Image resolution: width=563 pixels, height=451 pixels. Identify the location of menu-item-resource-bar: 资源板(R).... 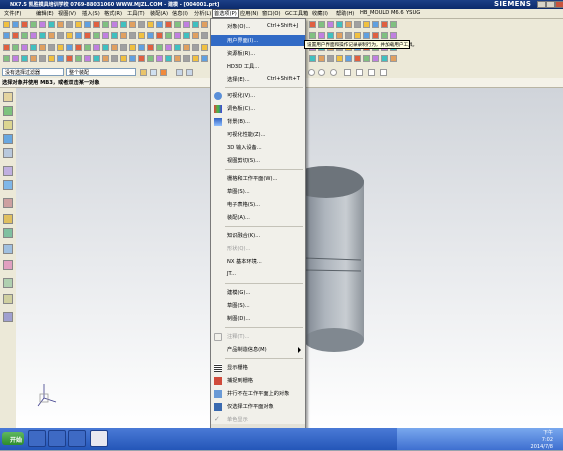
(258, 53).